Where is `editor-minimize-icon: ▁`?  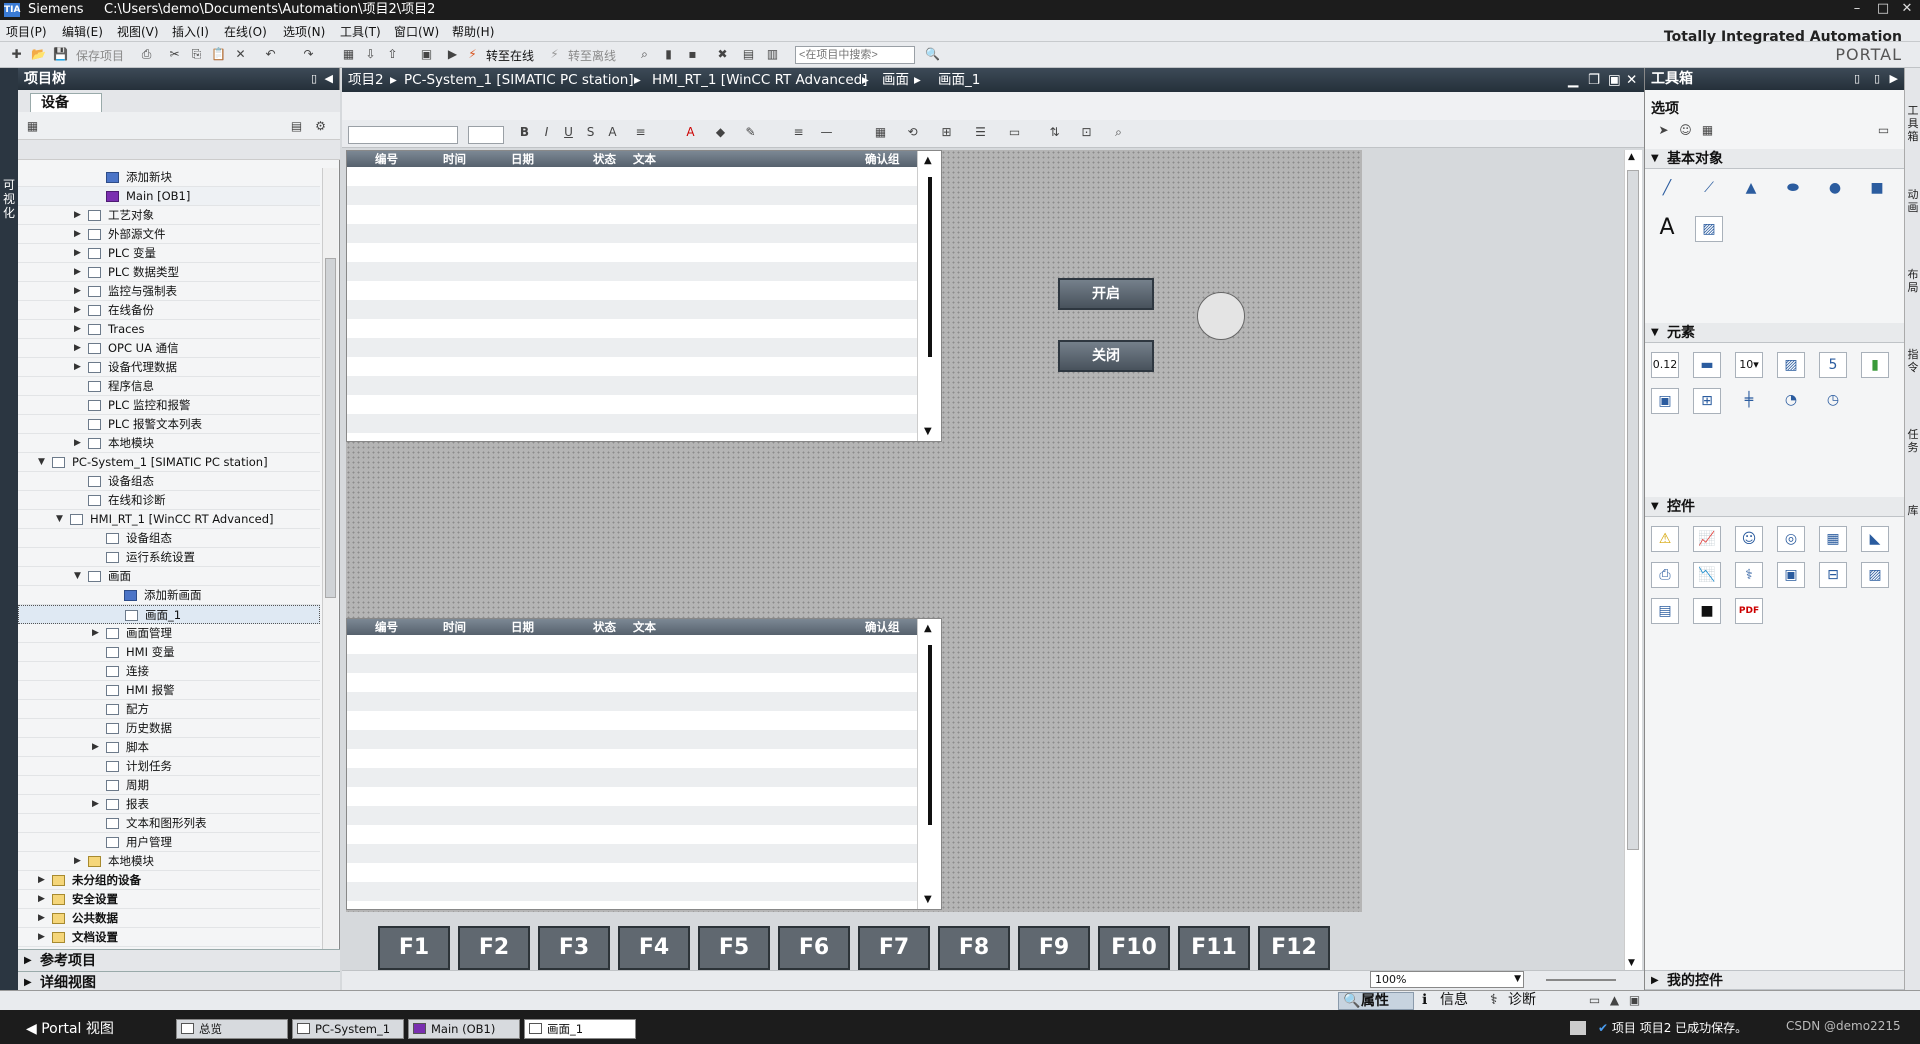
editor-minimize-icon: ▁ is located at coordinates (1573, 80).